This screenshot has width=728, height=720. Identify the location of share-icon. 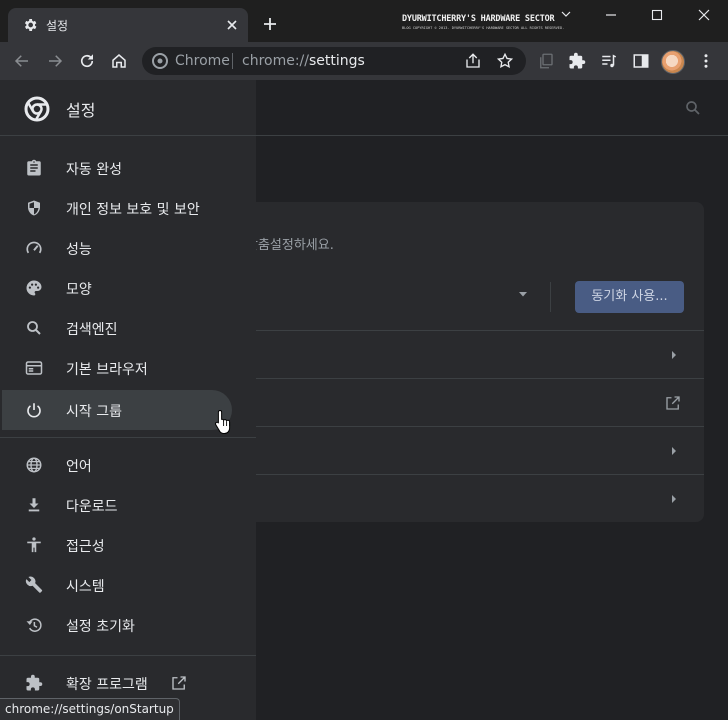
(473, 61).